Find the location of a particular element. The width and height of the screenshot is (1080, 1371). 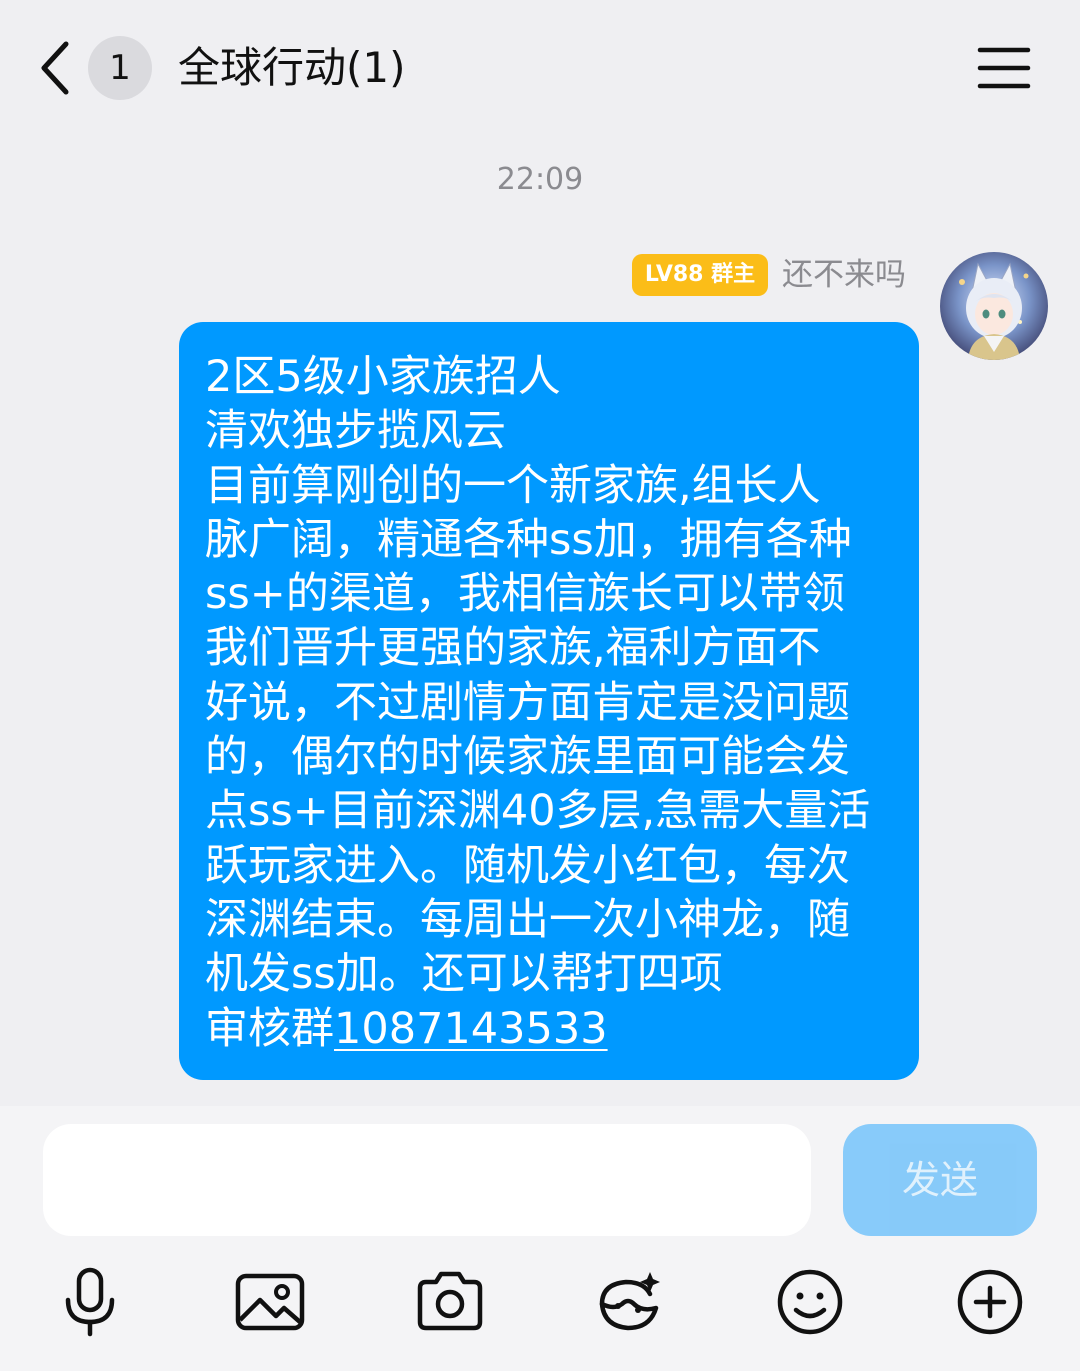

message-line: 我们晋升更强的家族,福利方面不 is located at coordinates (513, 648).